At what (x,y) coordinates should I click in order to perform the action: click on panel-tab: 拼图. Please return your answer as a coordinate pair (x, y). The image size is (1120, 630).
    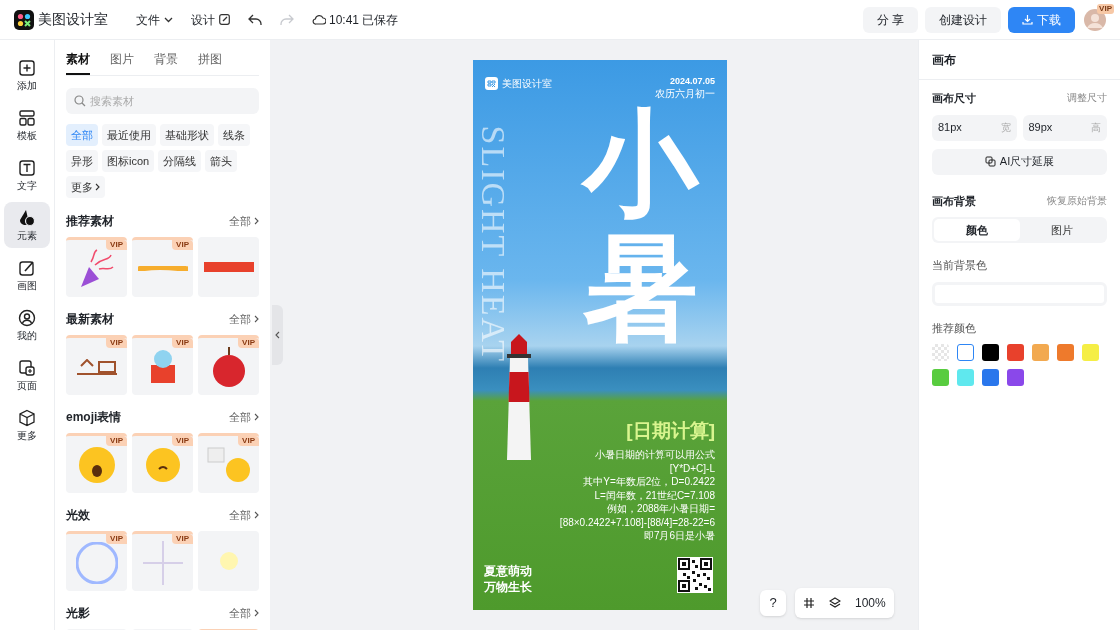
    Looking at the image, I should click on (210, 62).